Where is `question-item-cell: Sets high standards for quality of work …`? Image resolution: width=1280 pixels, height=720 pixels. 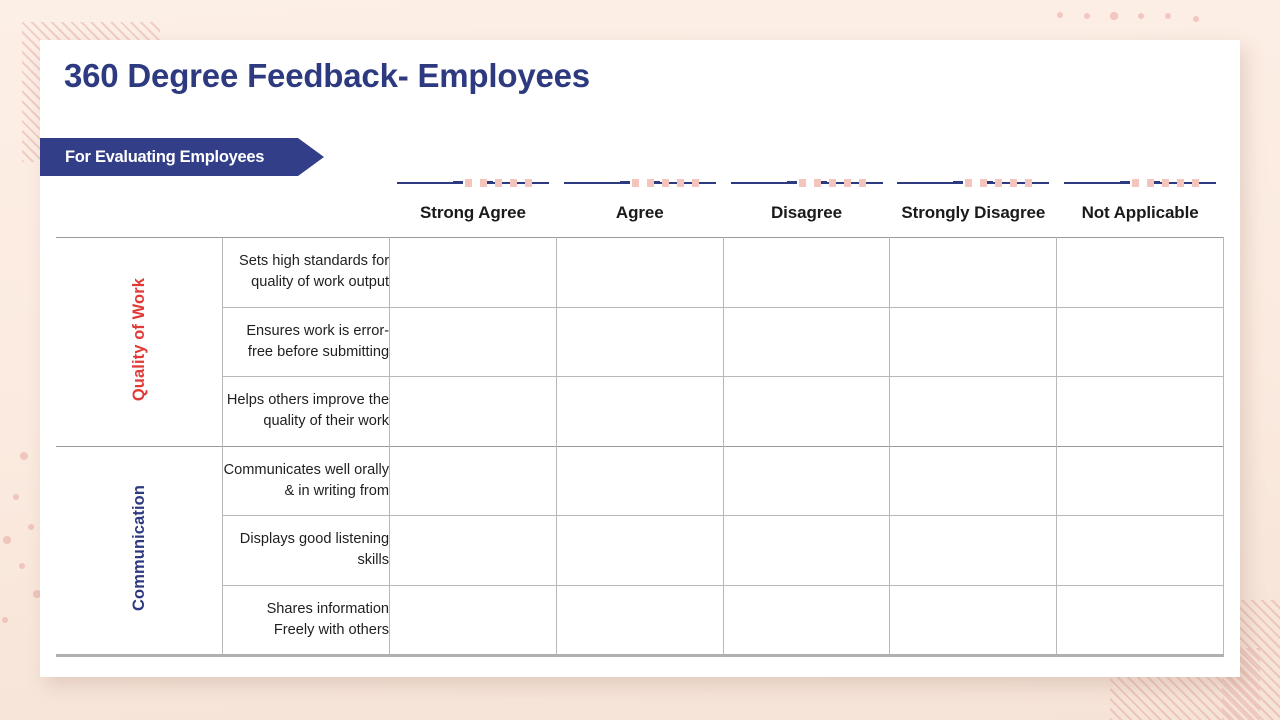
question-item-cell: Sets high standards for quality of work … is located at coordinates (306, 272).